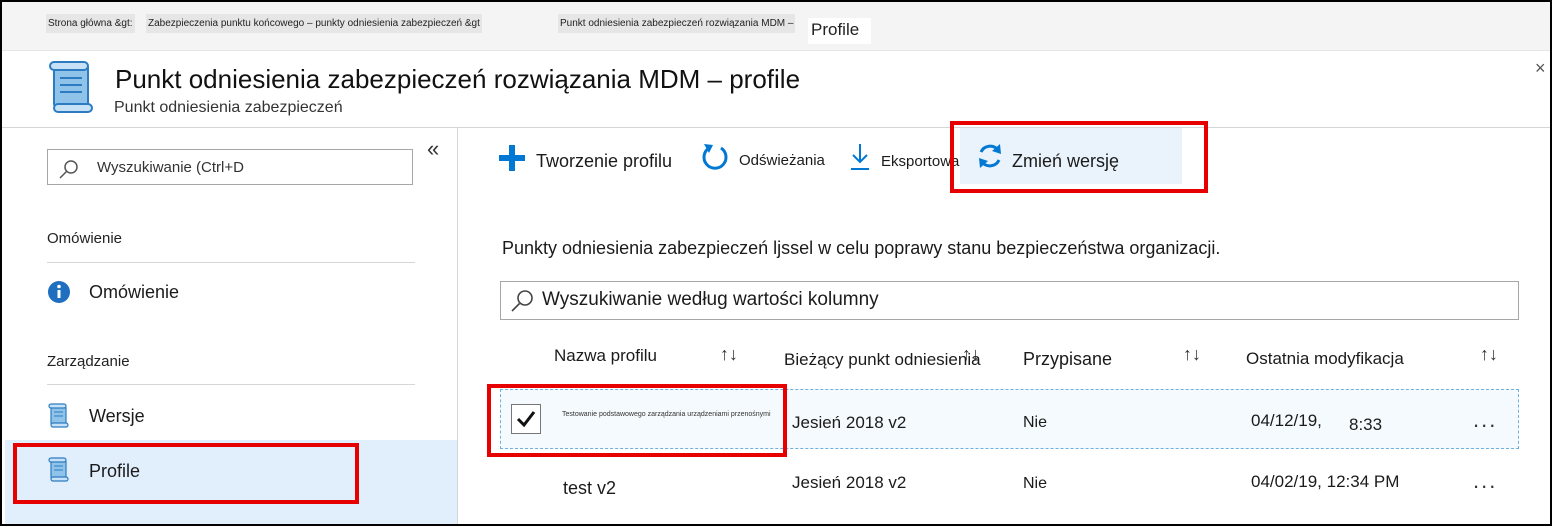 This screenshot has width=1556, height=530. I want to click on column-header-name: Nazwa profilu, so click(605, 356).